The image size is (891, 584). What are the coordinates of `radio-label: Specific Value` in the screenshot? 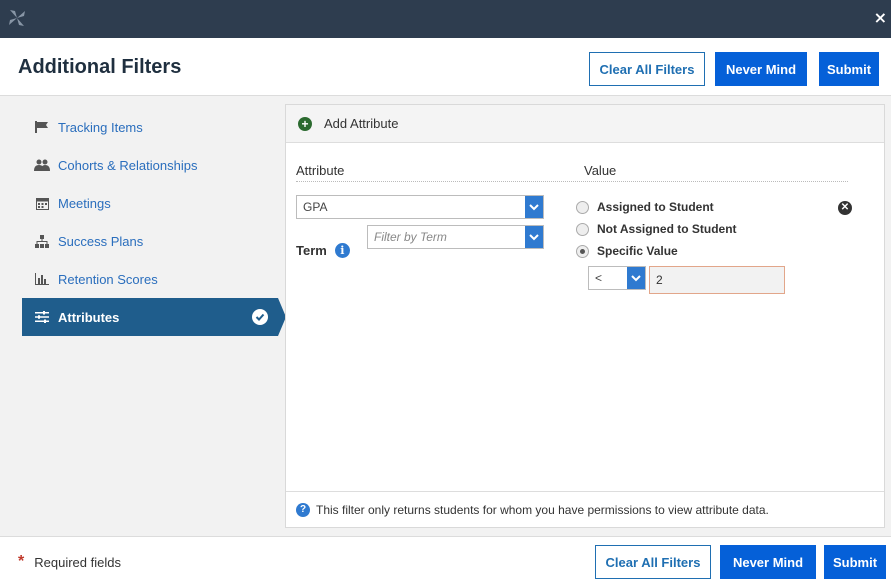 It's located at (637, 251).